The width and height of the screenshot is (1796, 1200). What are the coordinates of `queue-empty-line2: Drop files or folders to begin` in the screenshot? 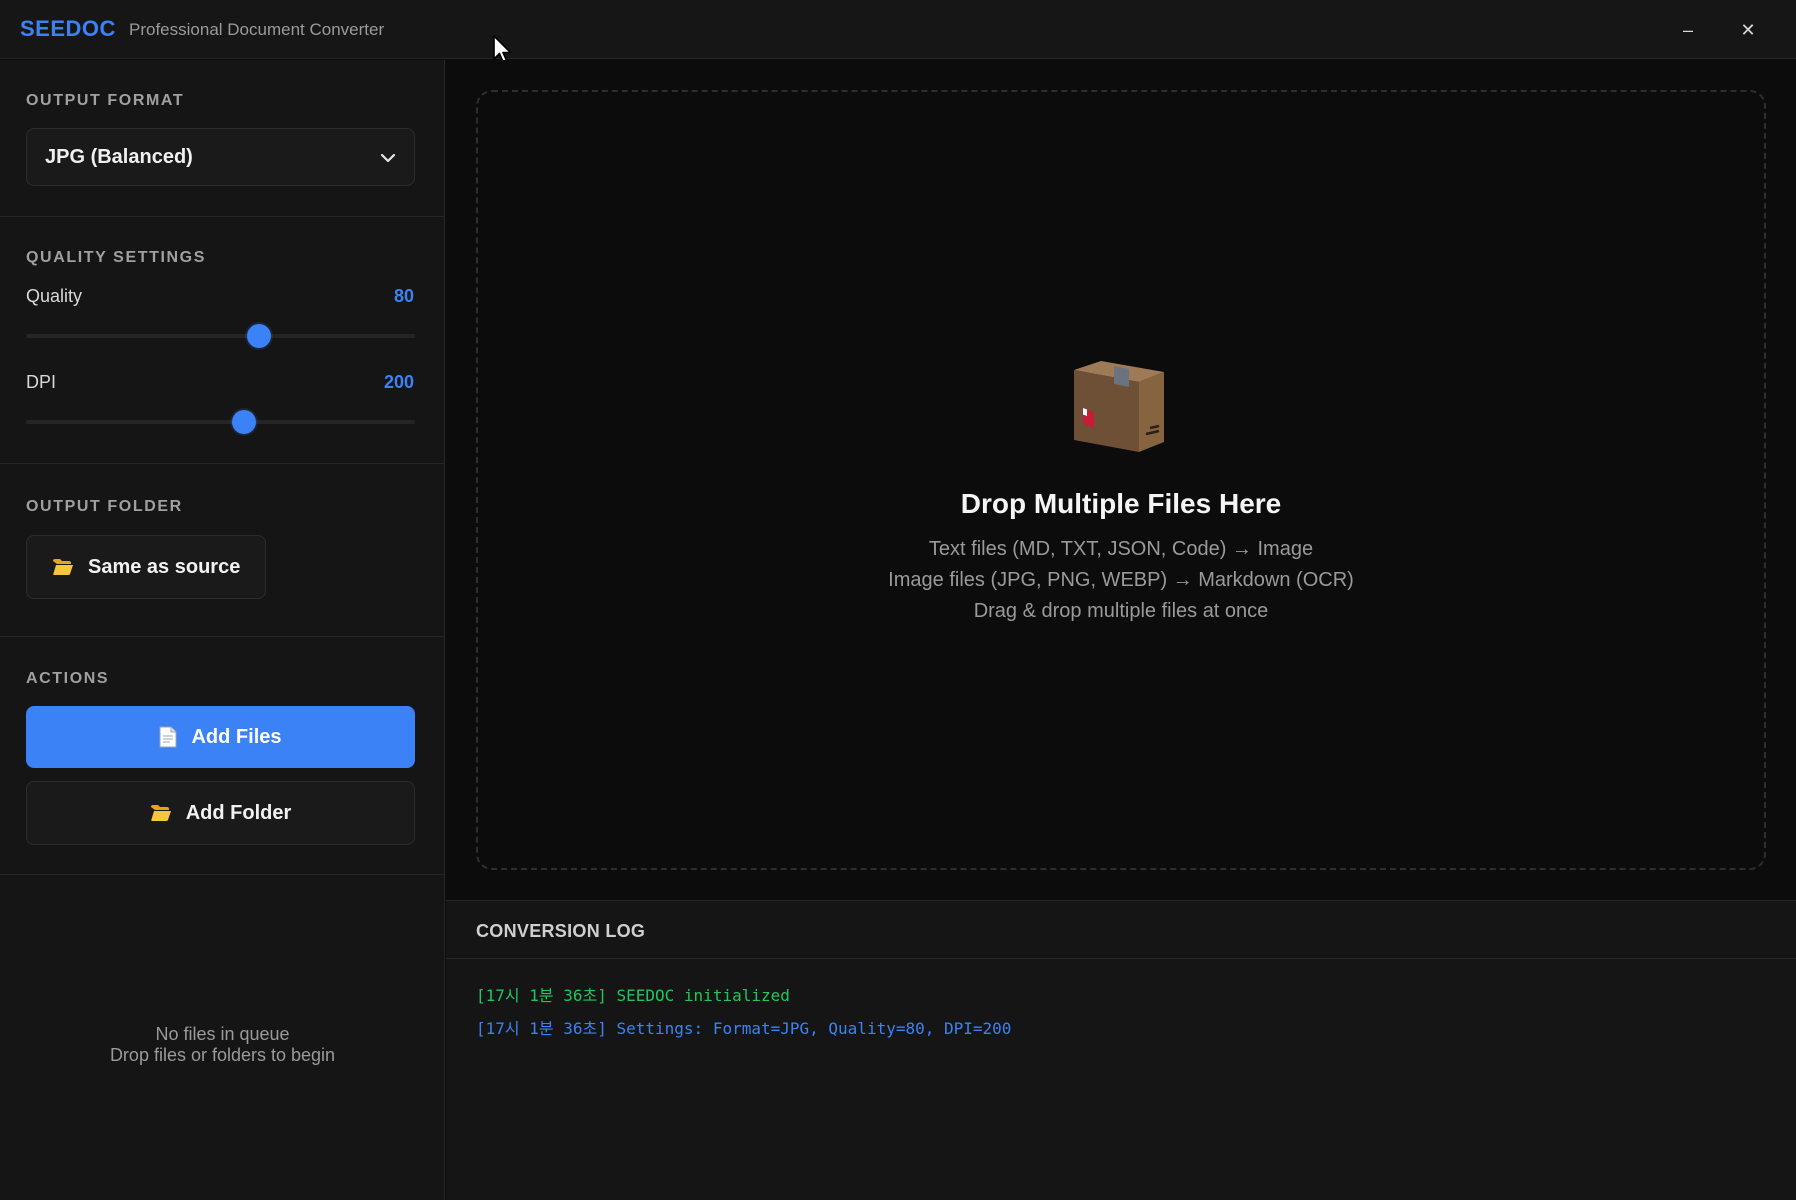 It's located at (222, 1055).